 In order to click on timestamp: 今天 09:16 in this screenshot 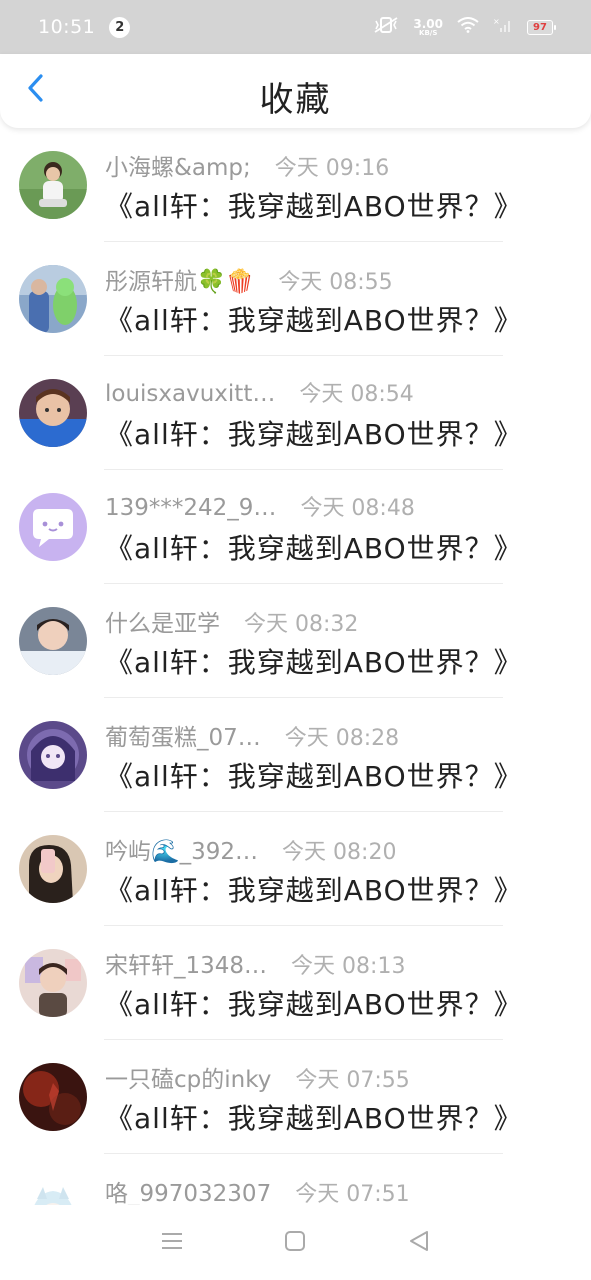, I will do `click(332, 168)`.